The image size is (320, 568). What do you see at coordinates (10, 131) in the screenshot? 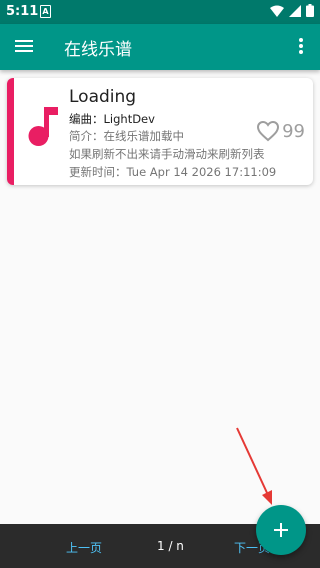
I see `card-accent-bar` at bounding box center [10, 131].